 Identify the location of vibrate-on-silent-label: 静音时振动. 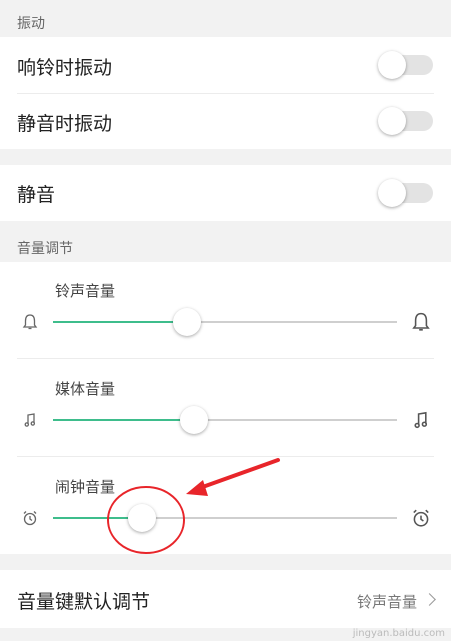
(65, 124).